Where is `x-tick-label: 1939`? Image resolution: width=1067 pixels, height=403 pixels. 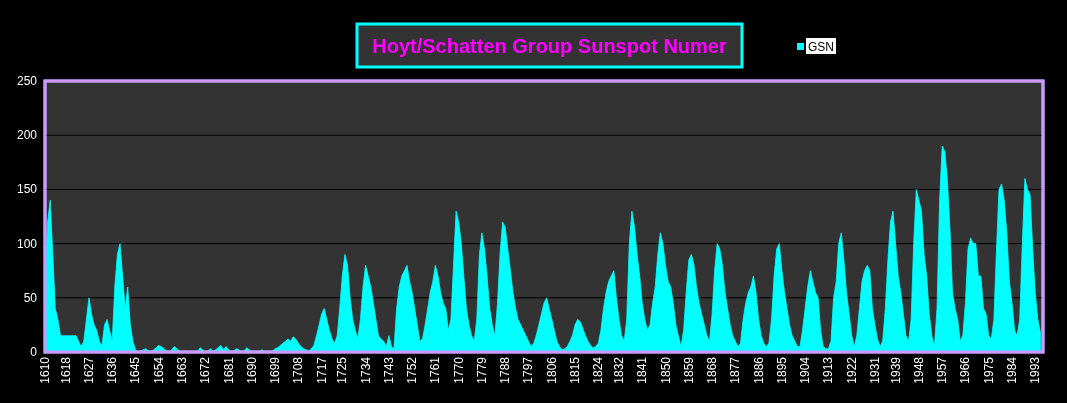 x-tick-label: 1939 is located at coordinates (895, 370).